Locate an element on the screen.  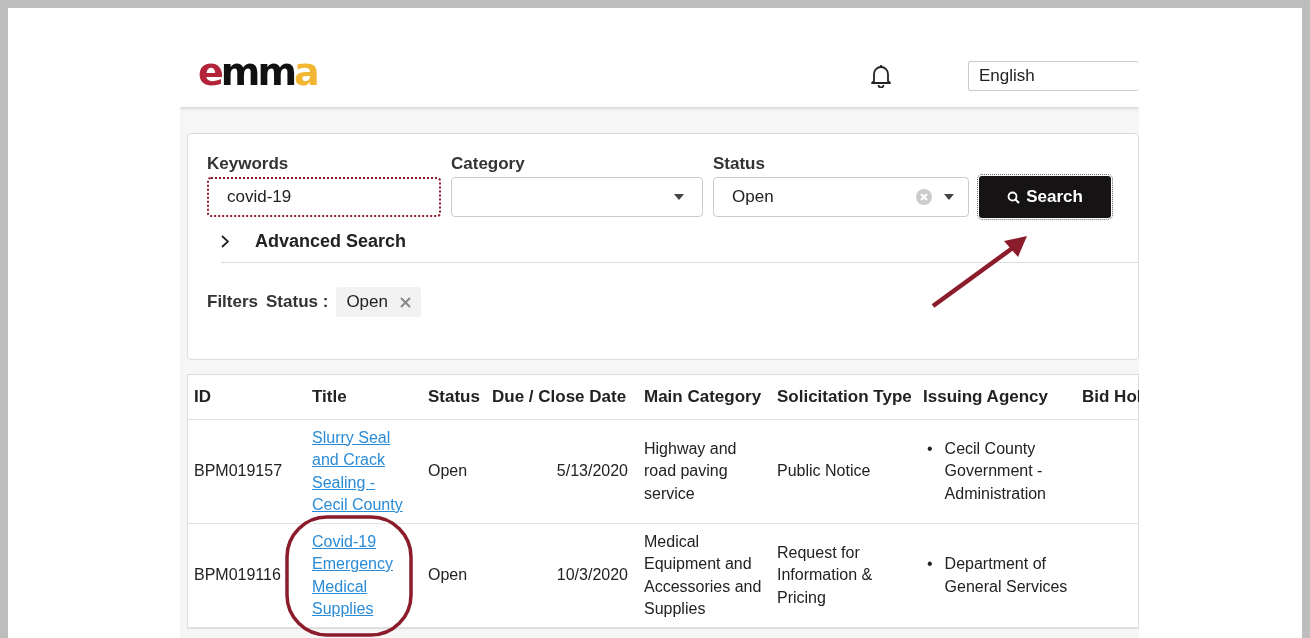
language-select: English is located at coordinates (1053, 76).